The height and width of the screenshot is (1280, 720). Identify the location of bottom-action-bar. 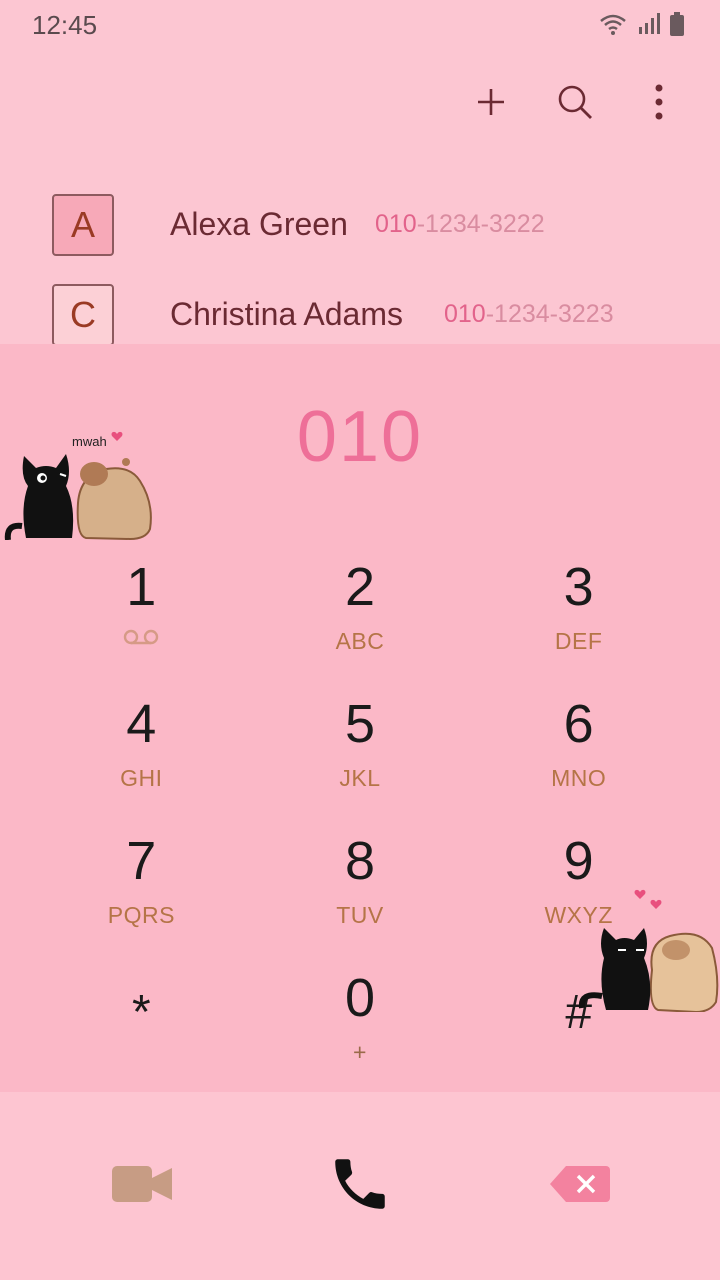
(360, 1186).